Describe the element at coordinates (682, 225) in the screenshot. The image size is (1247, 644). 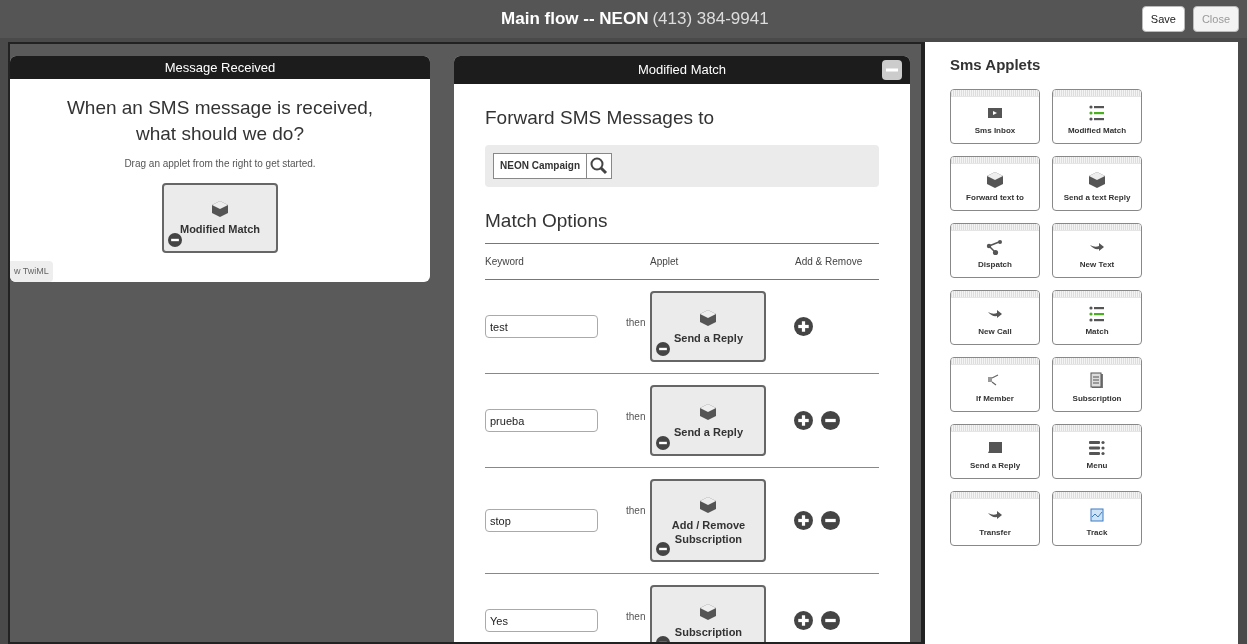
I see `section-heading: Match Options` at that location.